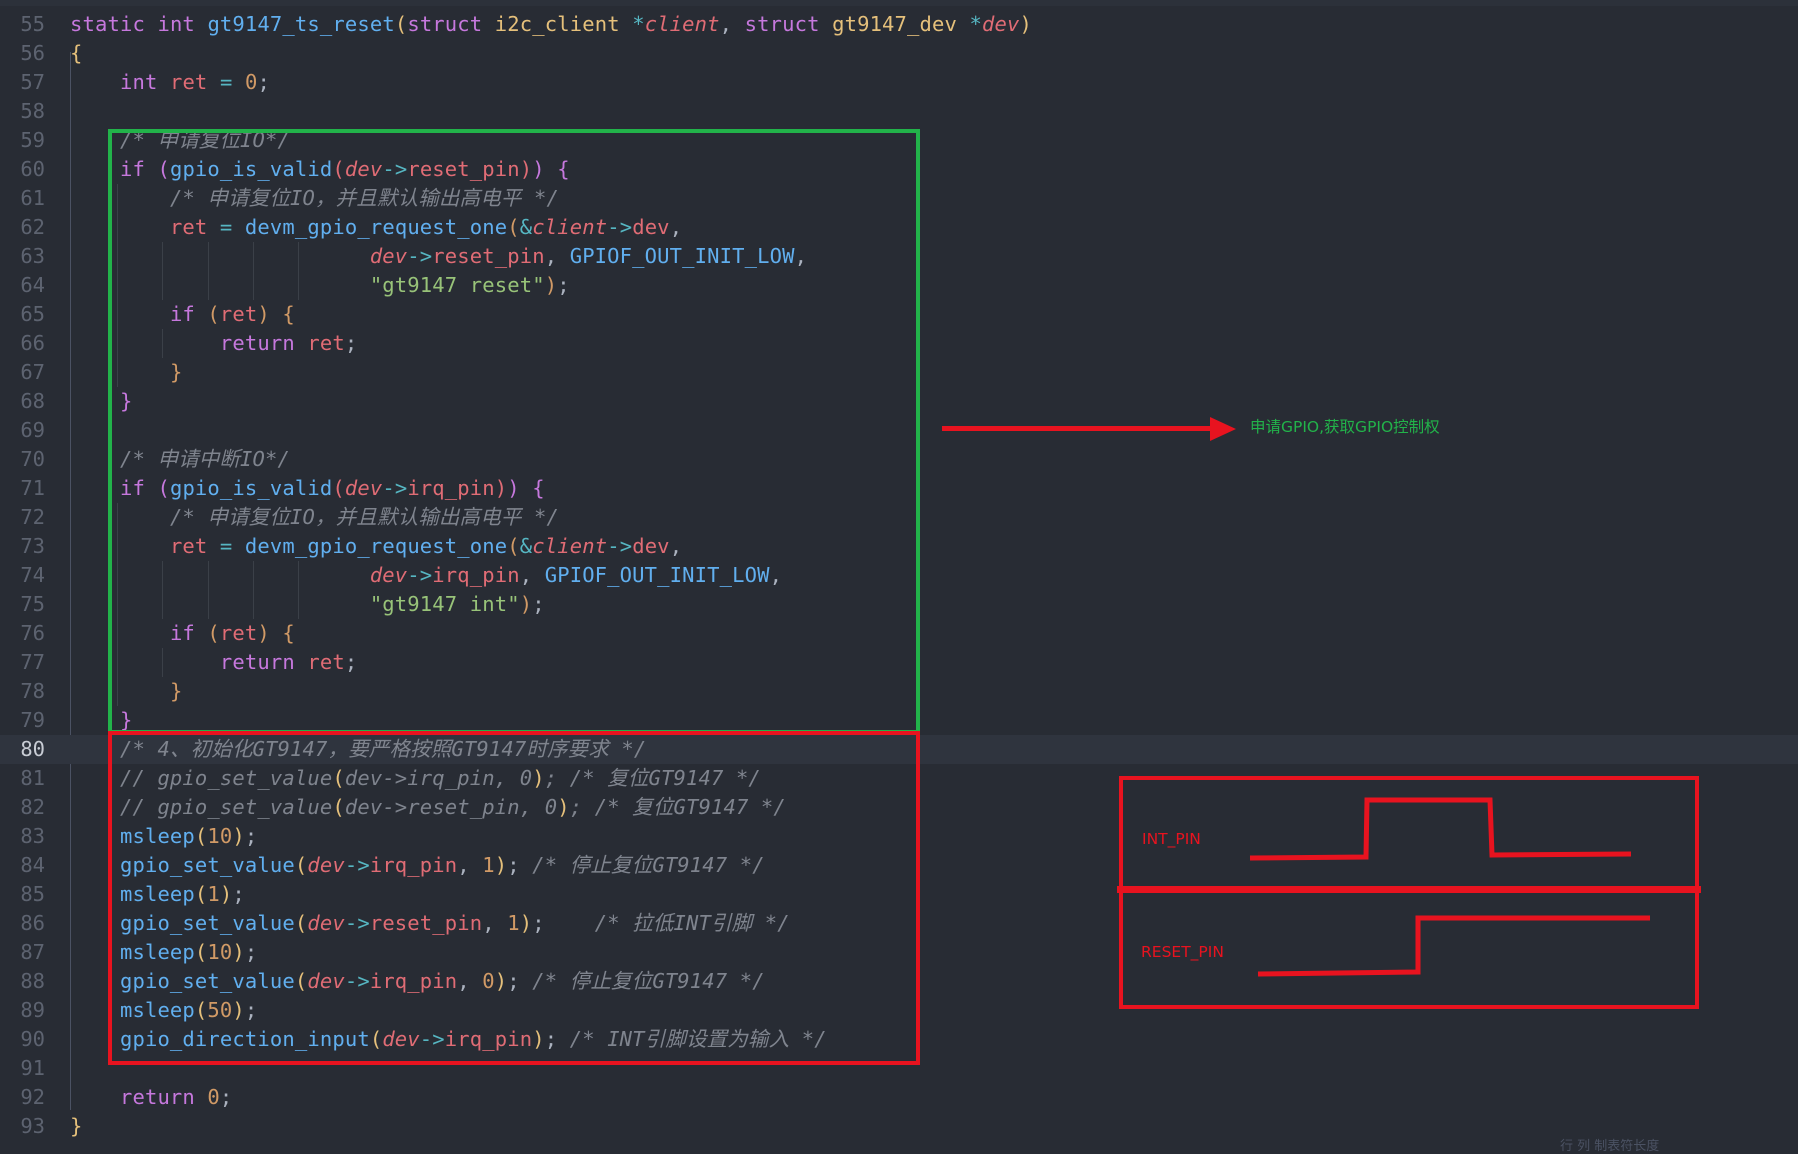  Describe the element at coordinates (1440, 829) in the screenshot. I see `int-pin-waveform` at that location.